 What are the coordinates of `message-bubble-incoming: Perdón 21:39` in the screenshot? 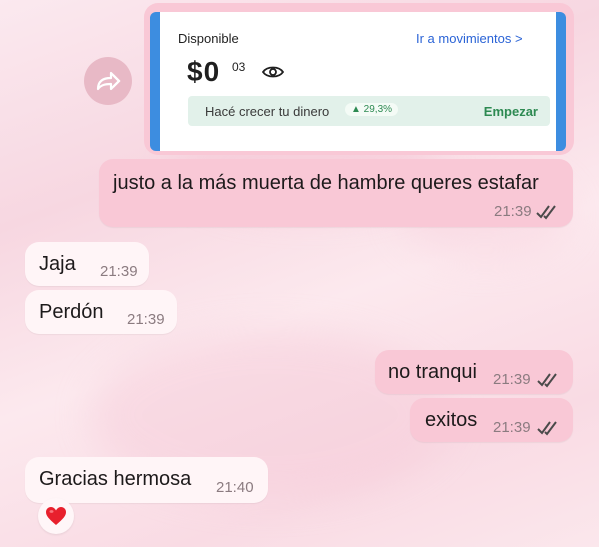 It's located at (101, 312).